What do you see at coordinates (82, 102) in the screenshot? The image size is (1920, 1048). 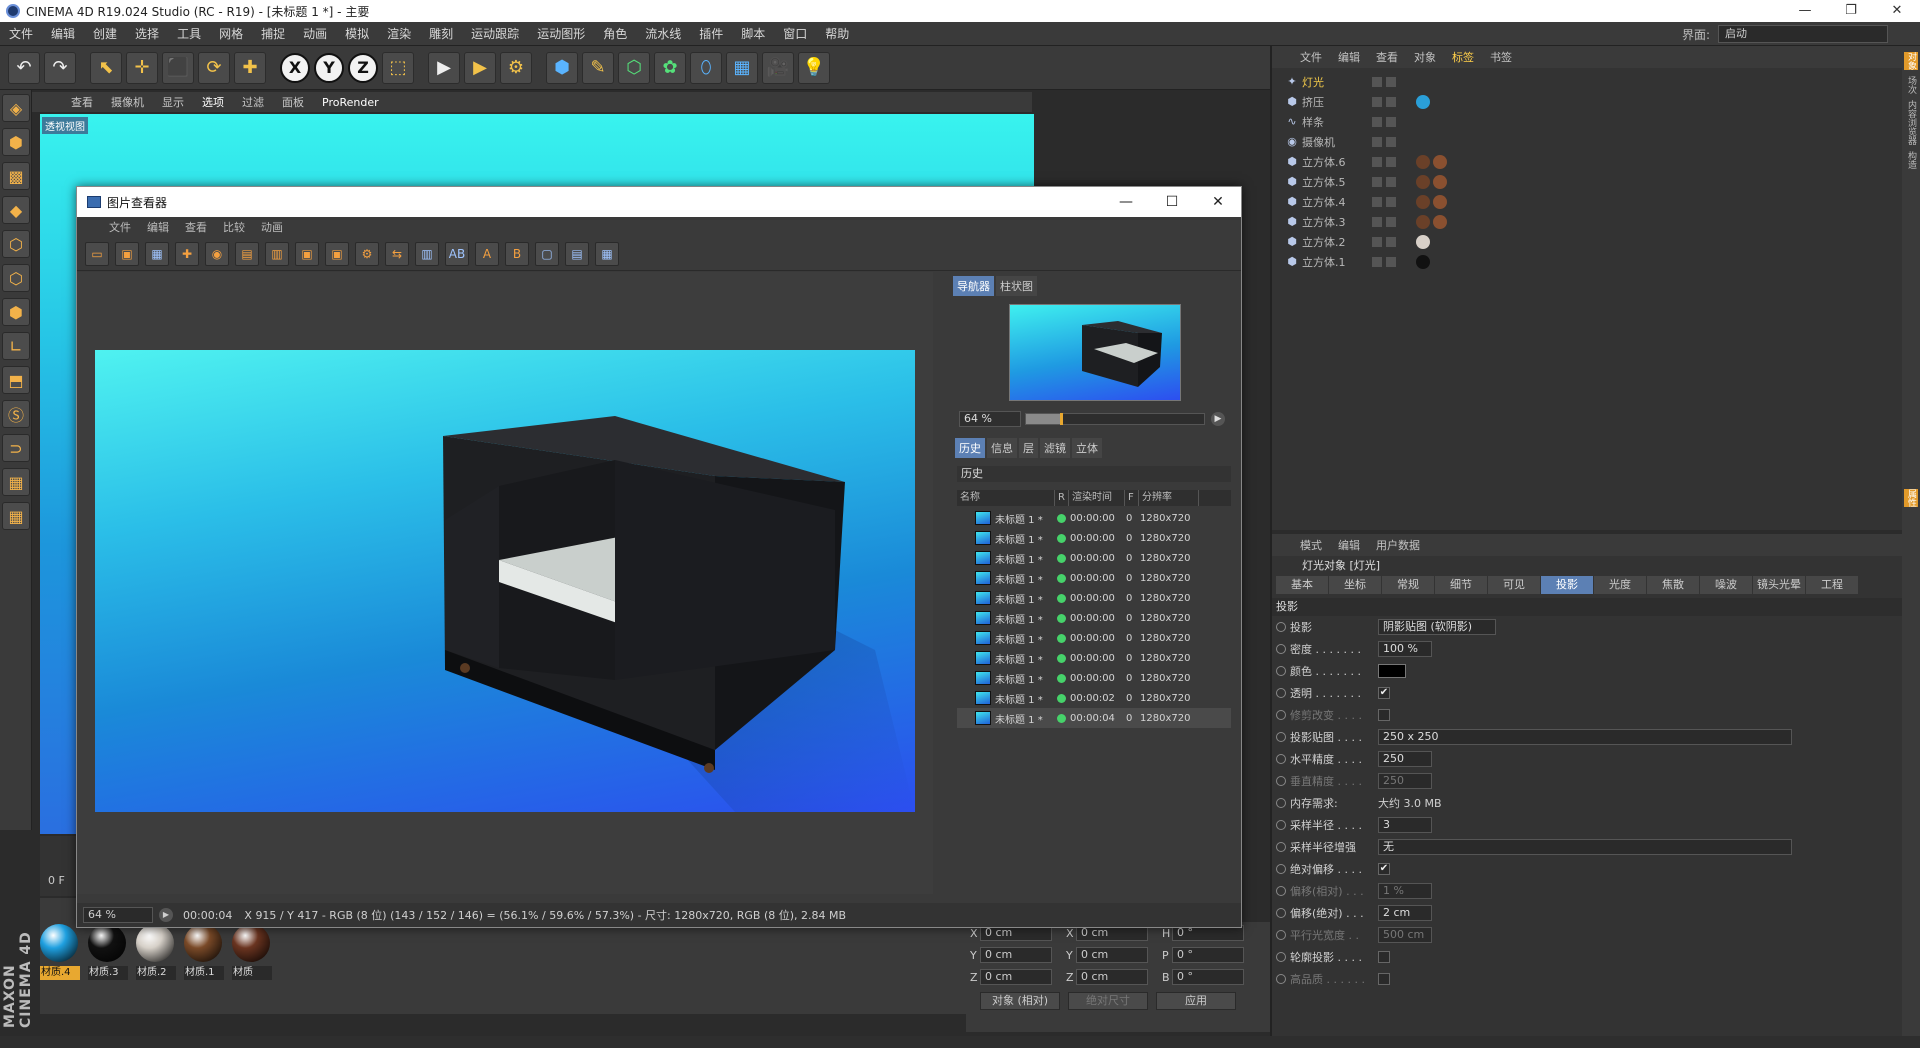 I see `viewport-menu-view: 查看` at bounding box center [82, 102].